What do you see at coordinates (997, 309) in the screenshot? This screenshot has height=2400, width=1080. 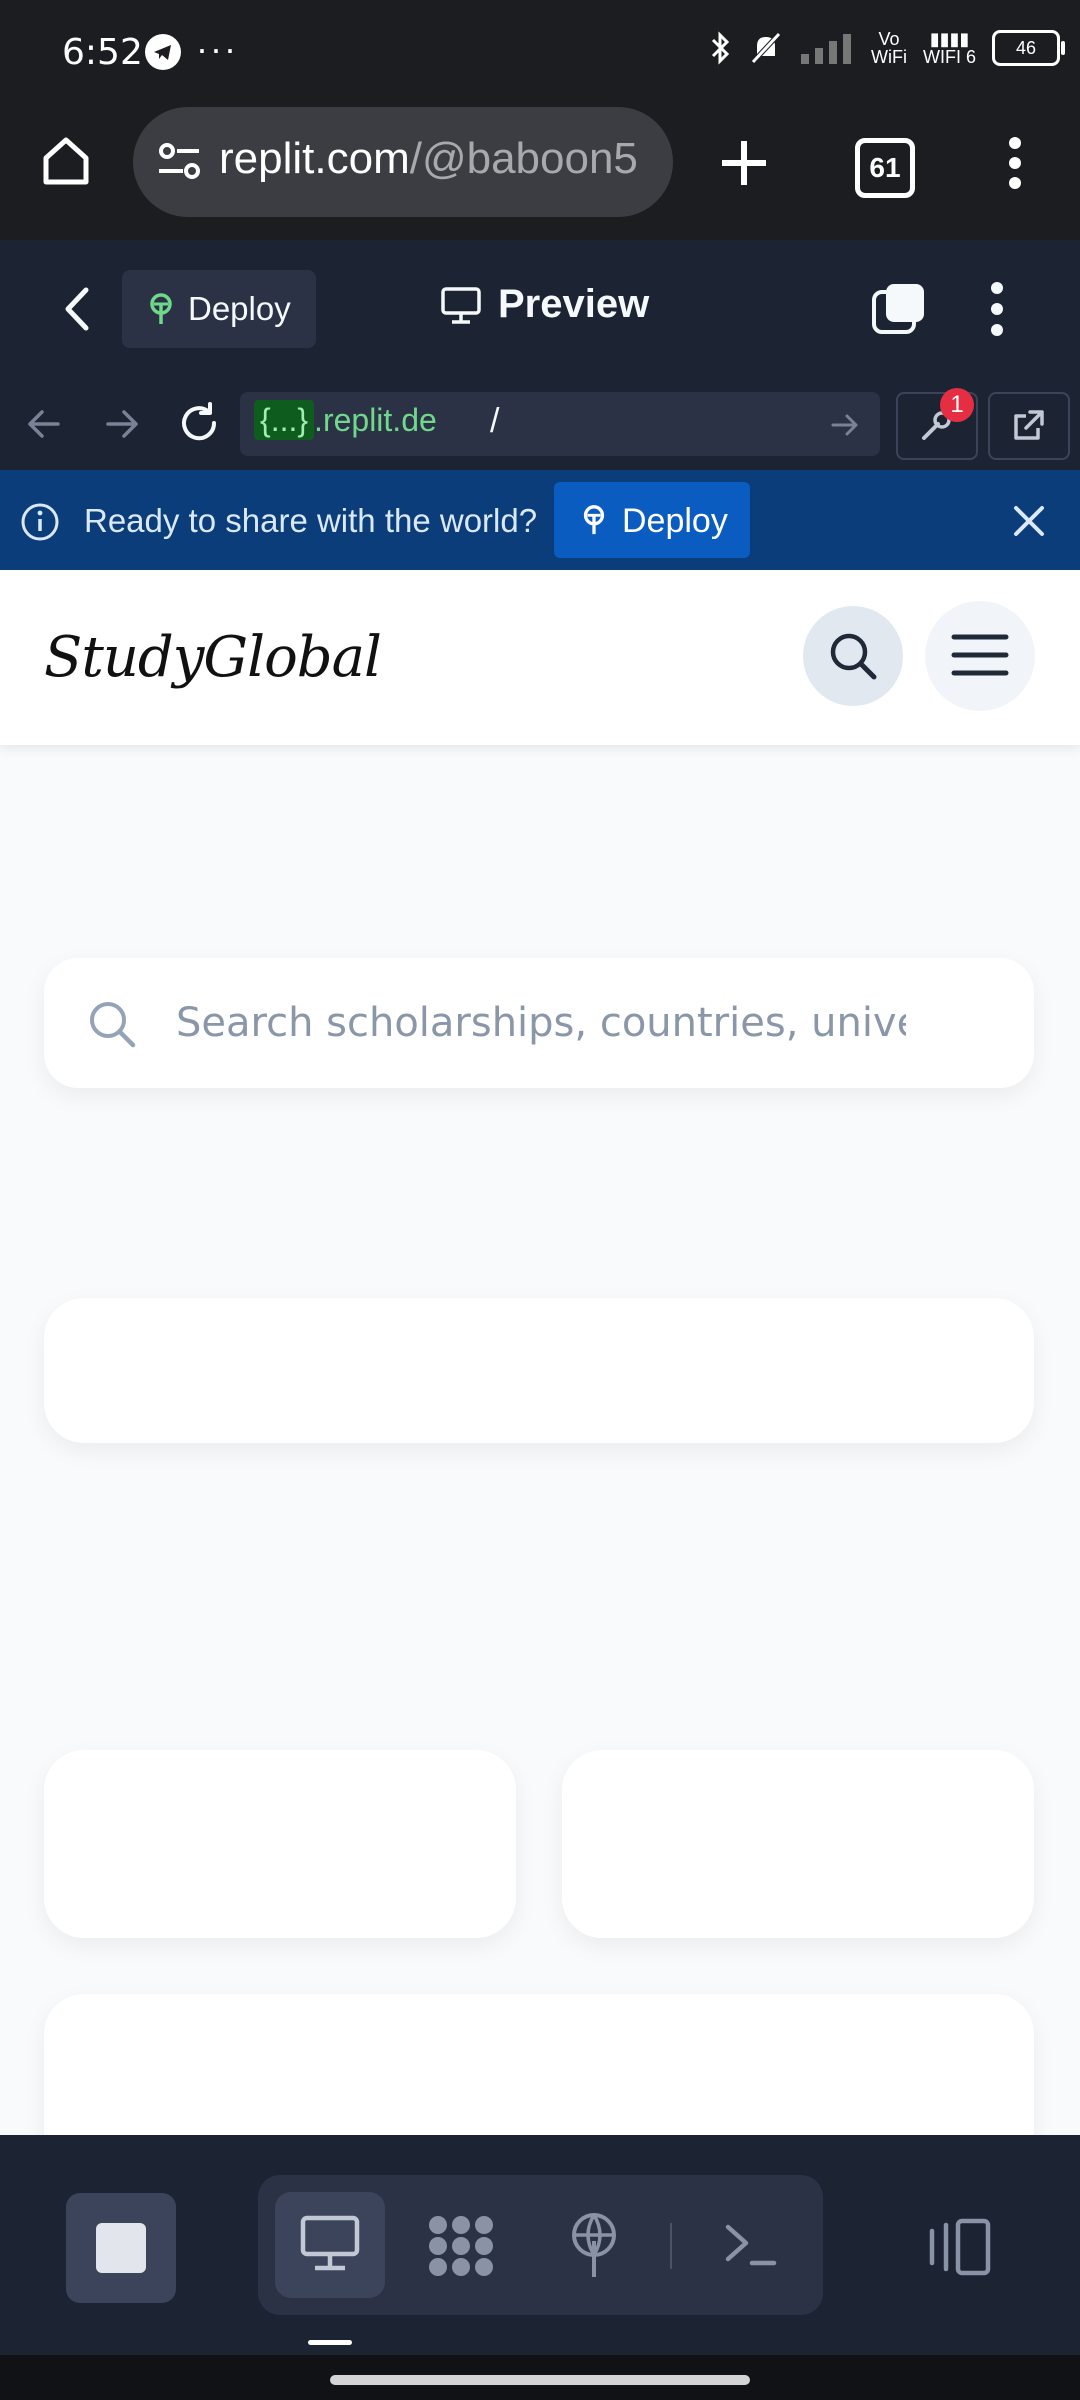 I see `more-options-icon` at bounding box center [997, 309].